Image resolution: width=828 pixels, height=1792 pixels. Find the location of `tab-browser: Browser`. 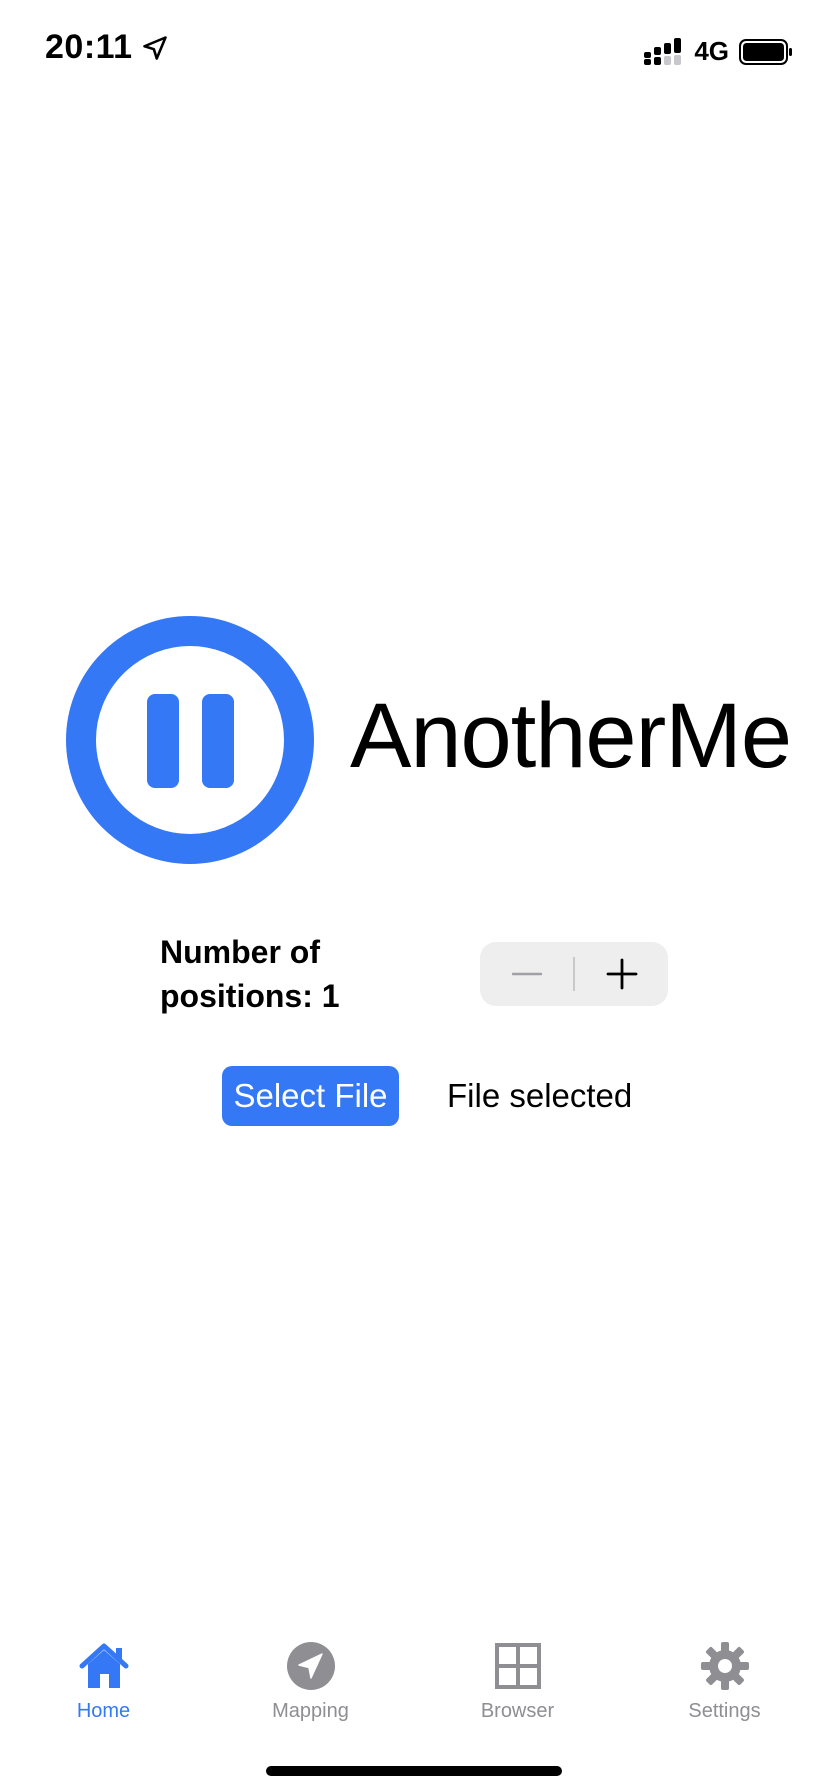

tab-browser: Browser is located at coordinates (517, 1675).